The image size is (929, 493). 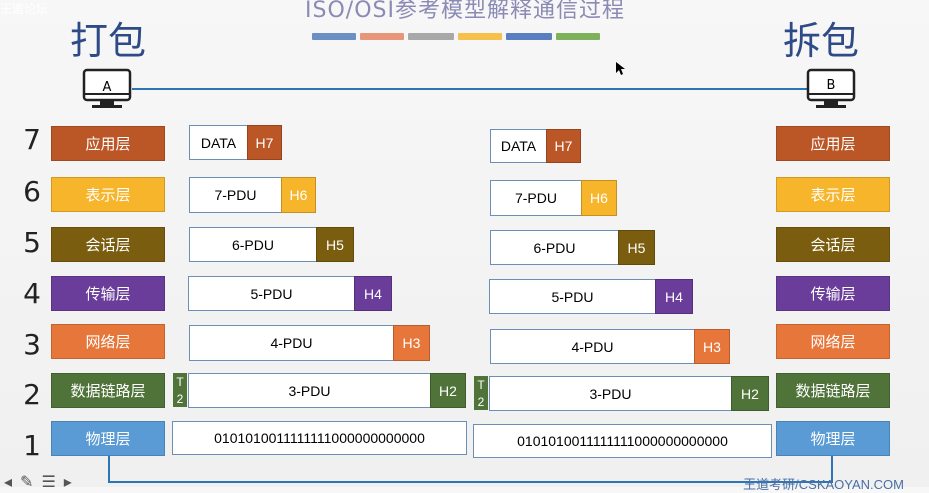 What do you see at coordinates (8, 481) in the screenshot?
I see `arrow-left-icon: ◂` at bounding box center [8, 481].